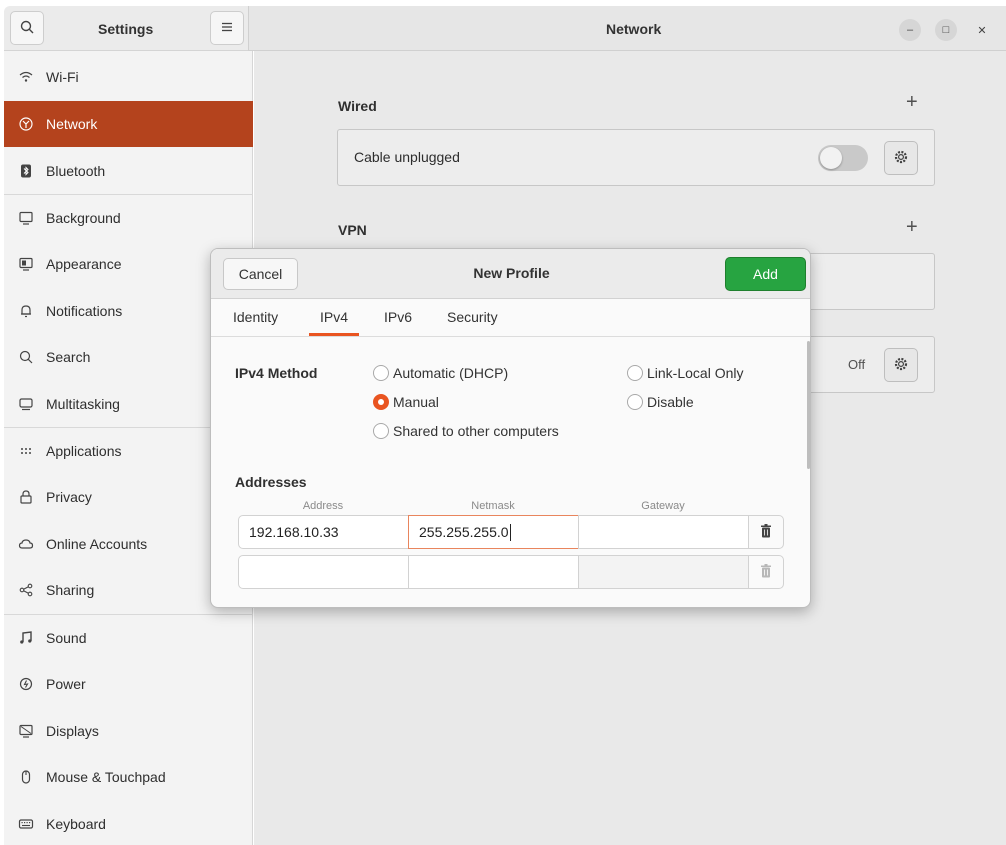 This screenshot has height=845, width=1006. I want to click on maximize-button: □, so click(946, 30).